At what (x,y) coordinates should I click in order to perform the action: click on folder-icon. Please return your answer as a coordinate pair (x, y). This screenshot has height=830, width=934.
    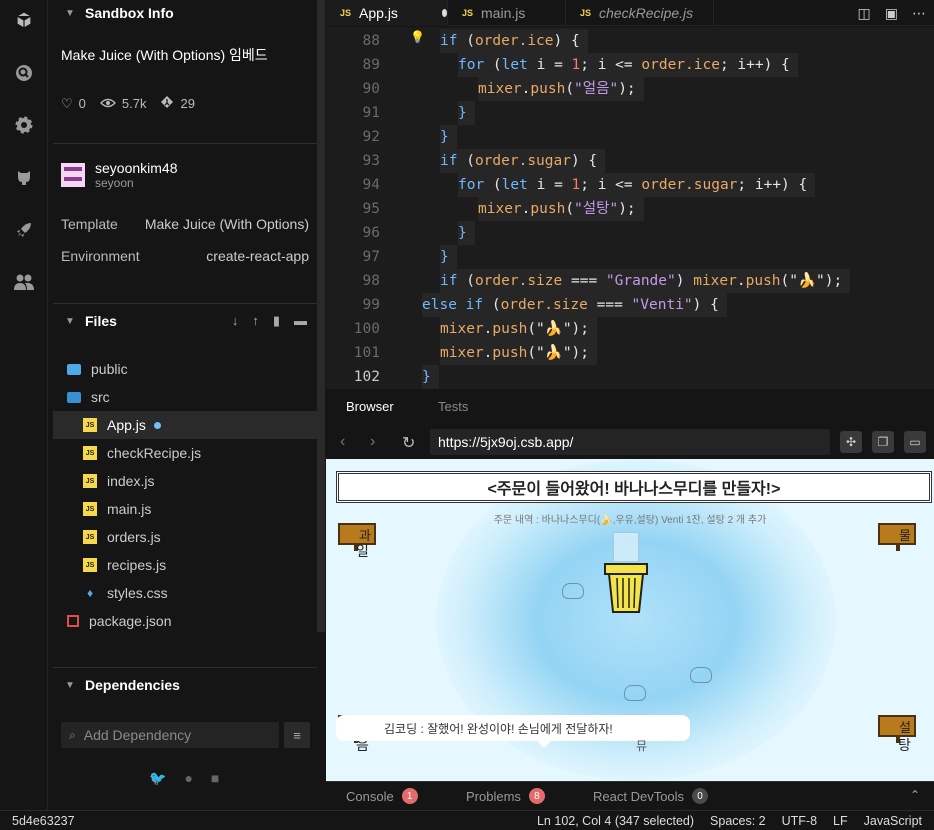
    Looking at the image, I should click on (74, 369).